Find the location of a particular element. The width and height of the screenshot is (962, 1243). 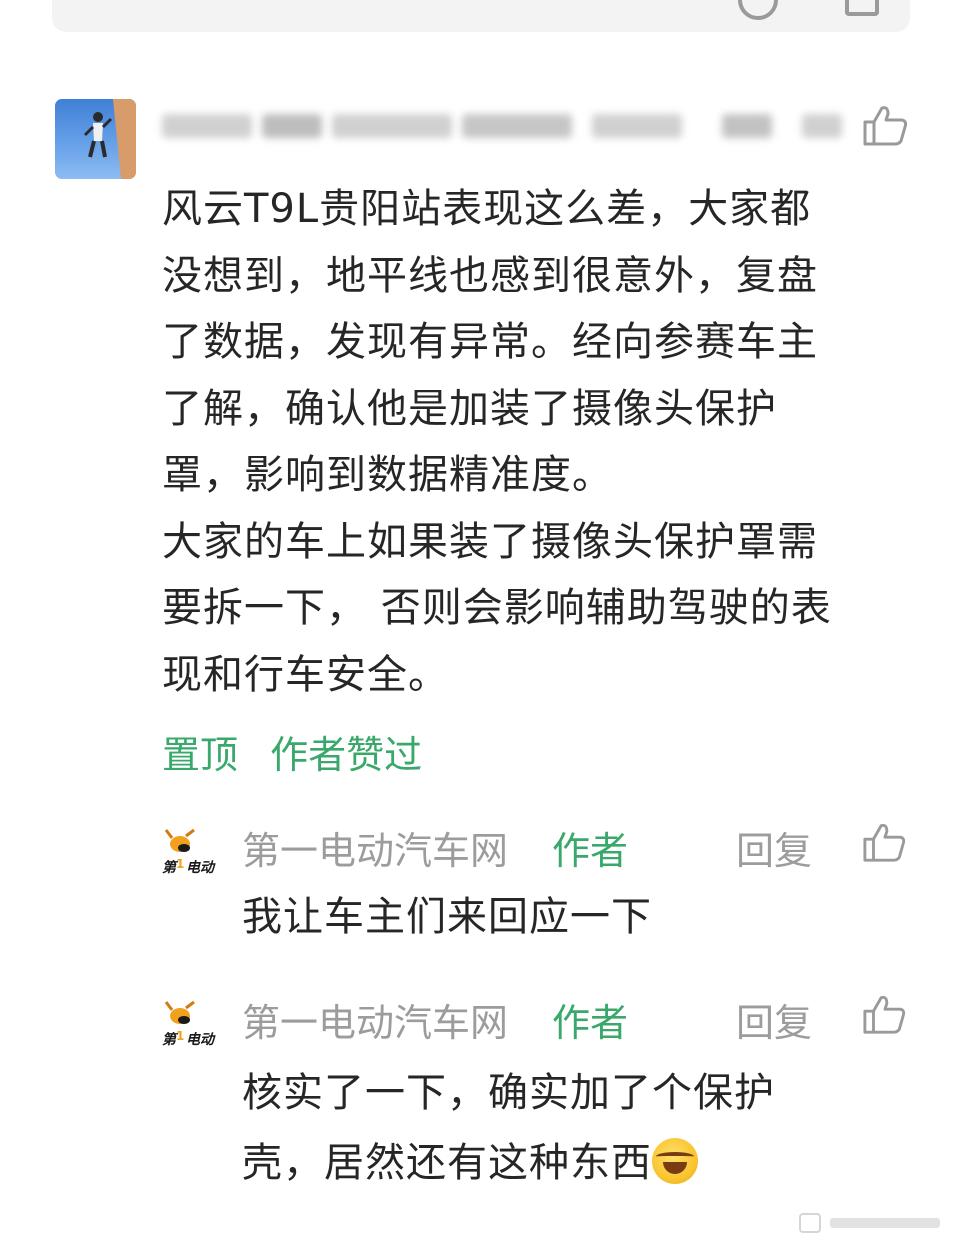

reply-line: 壳，居然还有这种东西 is located at coordinates (552, 1163).